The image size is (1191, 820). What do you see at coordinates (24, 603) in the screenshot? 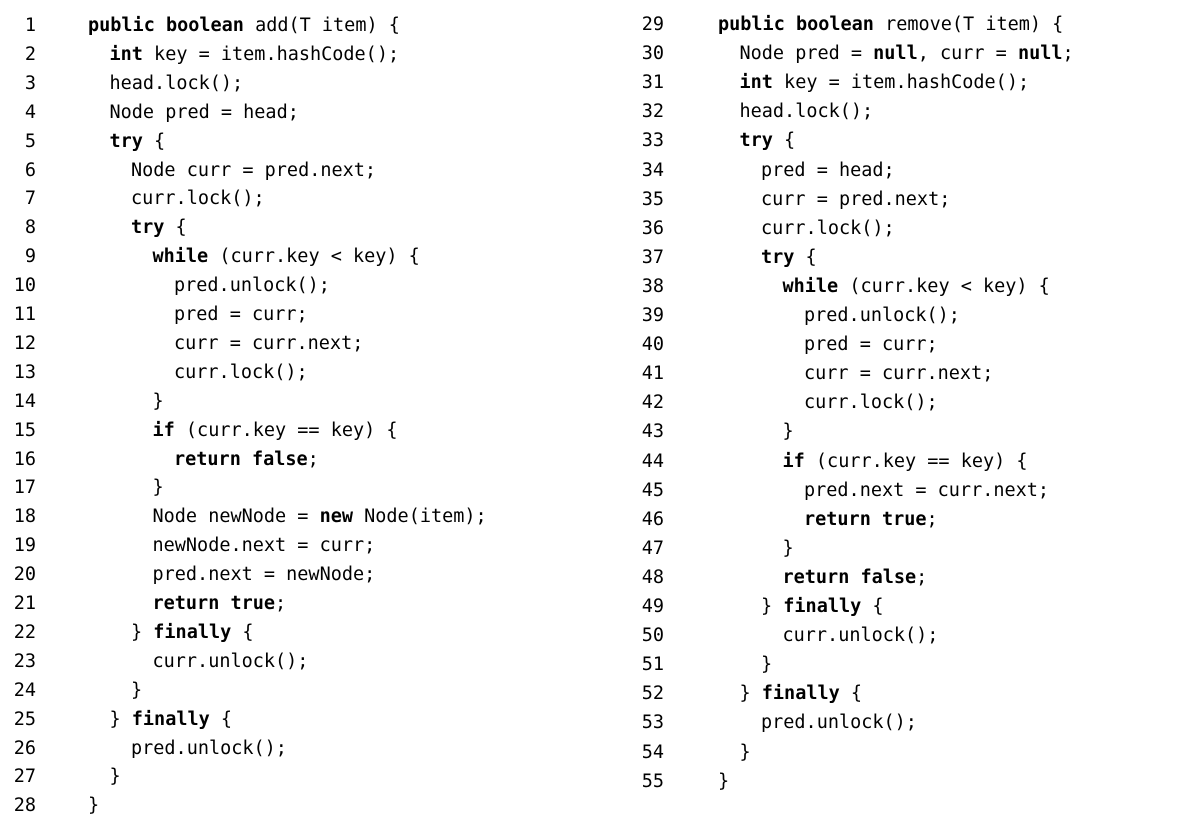
I see `line-number: 21` at bounding box center [24, 603].